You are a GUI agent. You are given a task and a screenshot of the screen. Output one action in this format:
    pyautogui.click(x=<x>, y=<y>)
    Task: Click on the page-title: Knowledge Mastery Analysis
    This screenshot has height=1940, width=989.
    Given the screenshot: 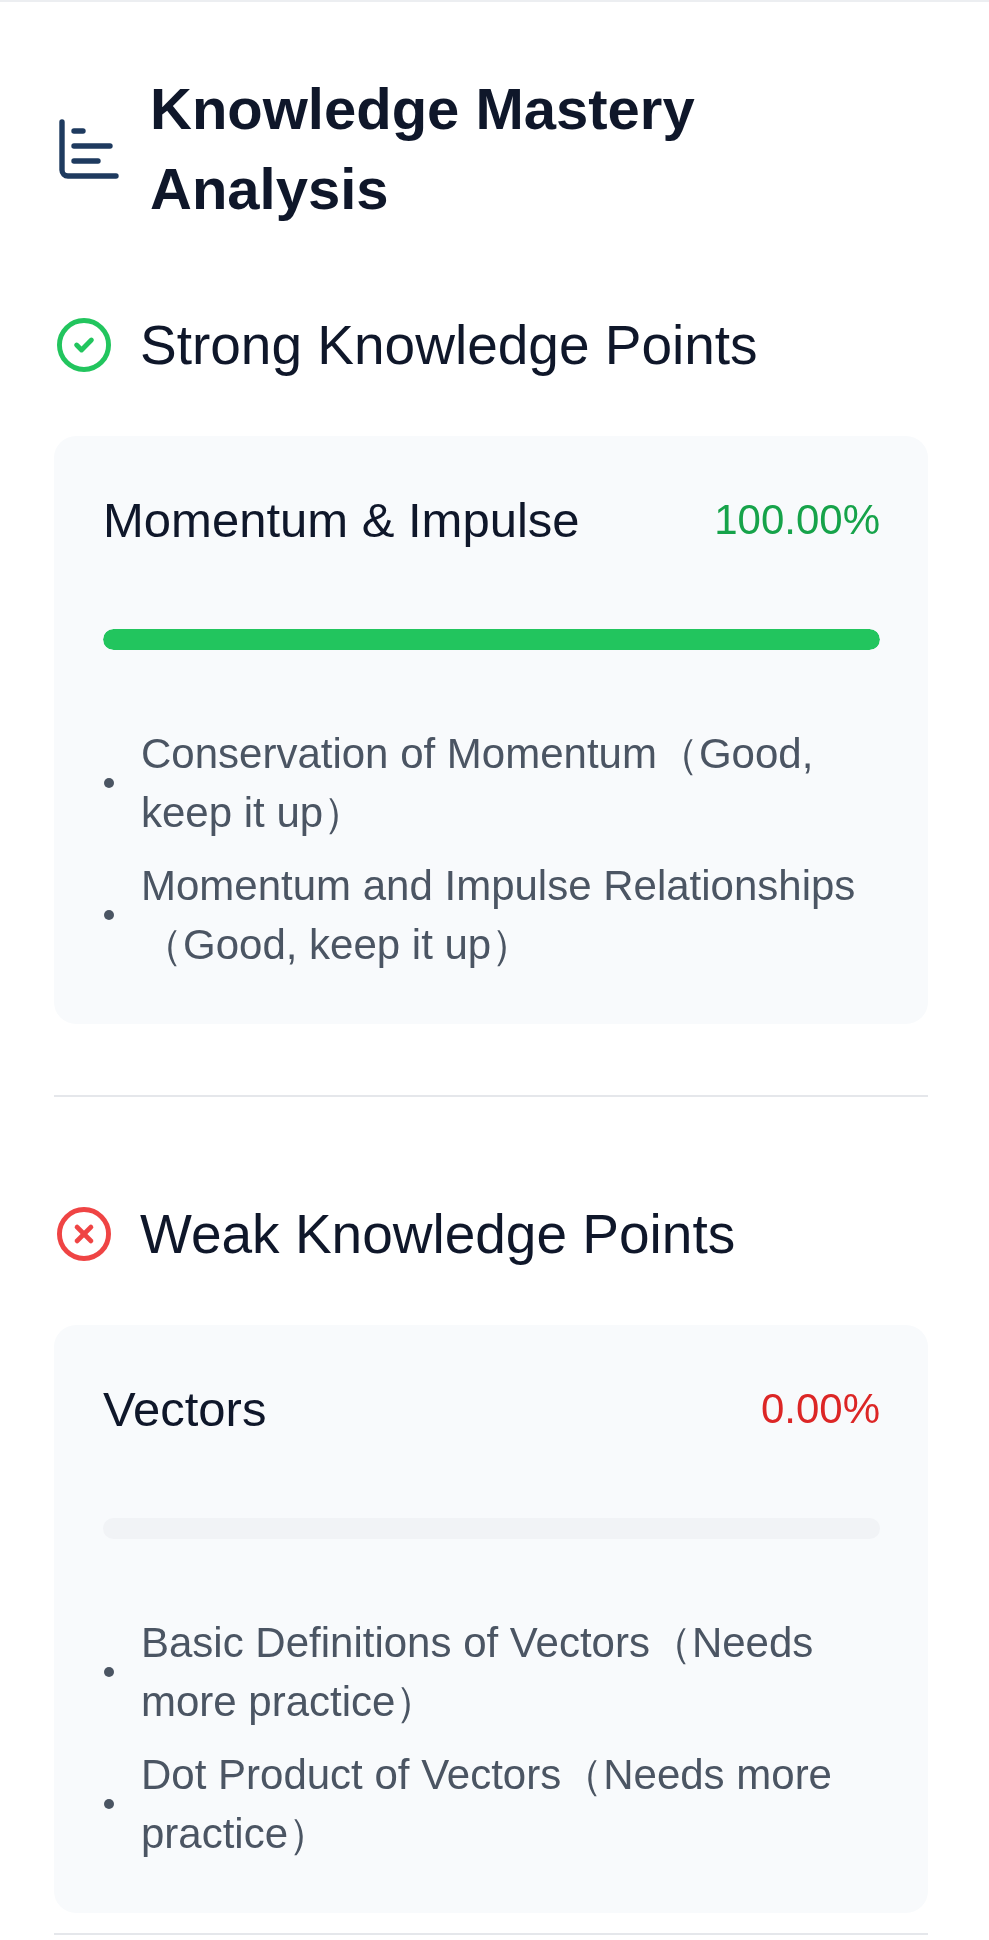 What is the action you would take?
    pyautogui.click(x=423, y=149)
    